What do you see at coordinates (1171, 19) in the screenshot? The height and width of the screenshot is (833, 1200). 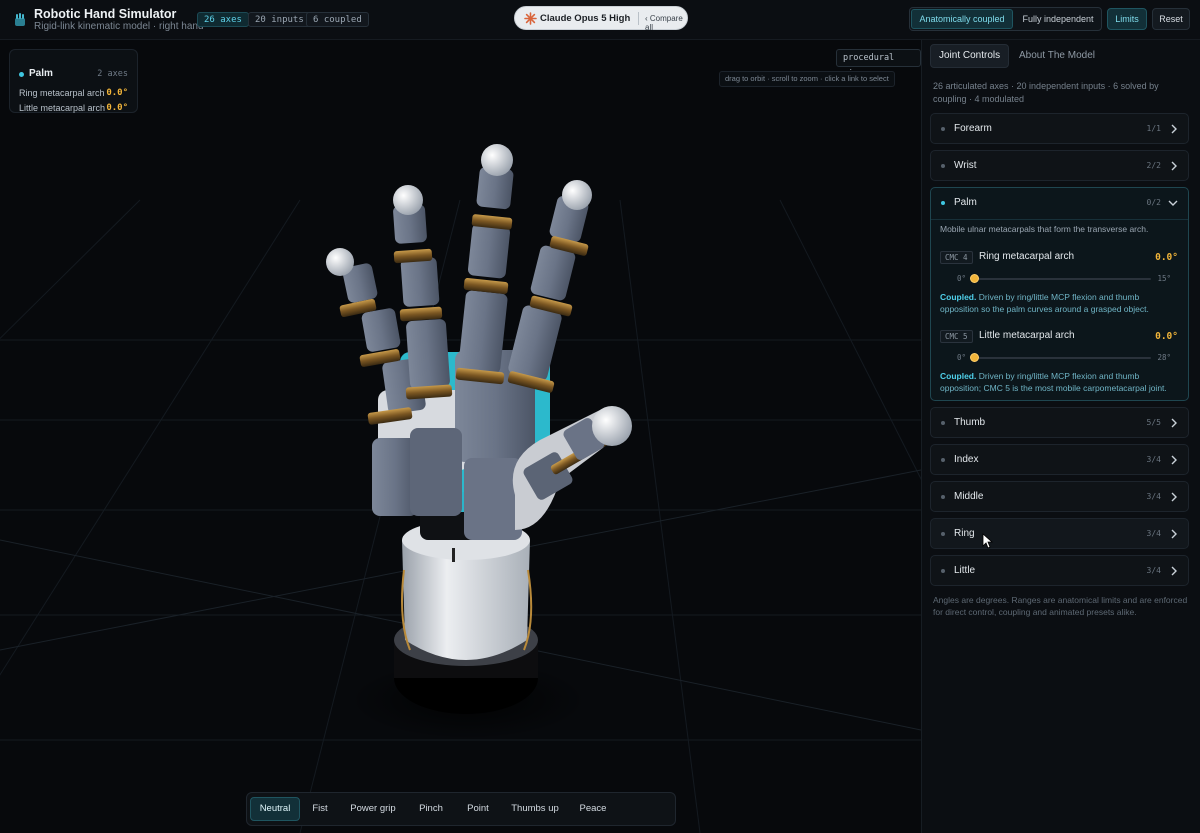 I see `reset-button: Reset` at bounding box center [1171, 19].